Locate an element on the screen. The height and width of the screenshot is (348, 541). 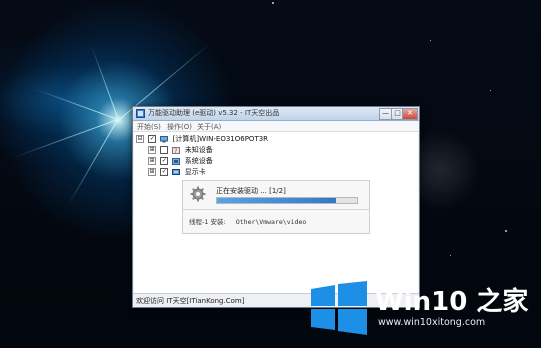
tree-row-unknown-devices: ⊞ ? 未知设备 is located at coordinates (180, 150).